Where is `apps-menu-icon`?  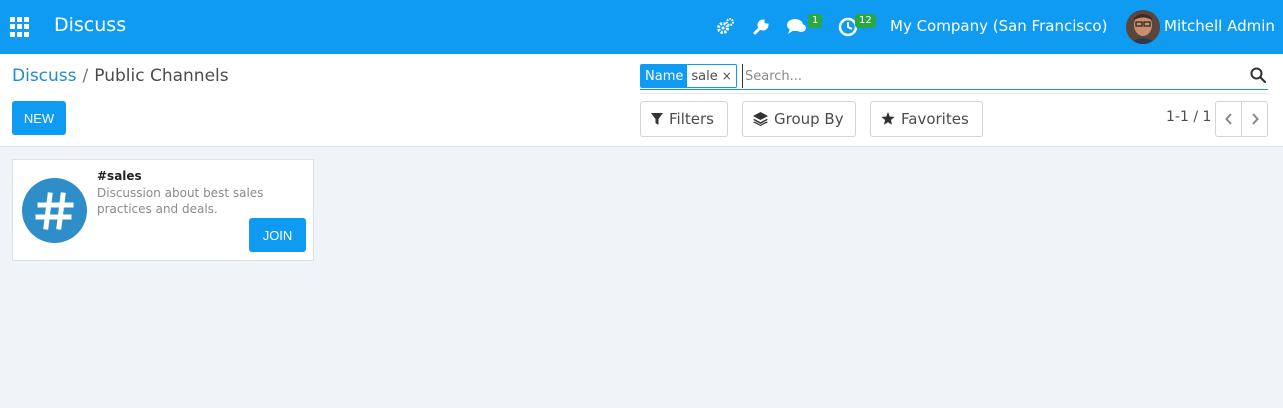 apps-menu-icon is located at coordinates (20, 27).